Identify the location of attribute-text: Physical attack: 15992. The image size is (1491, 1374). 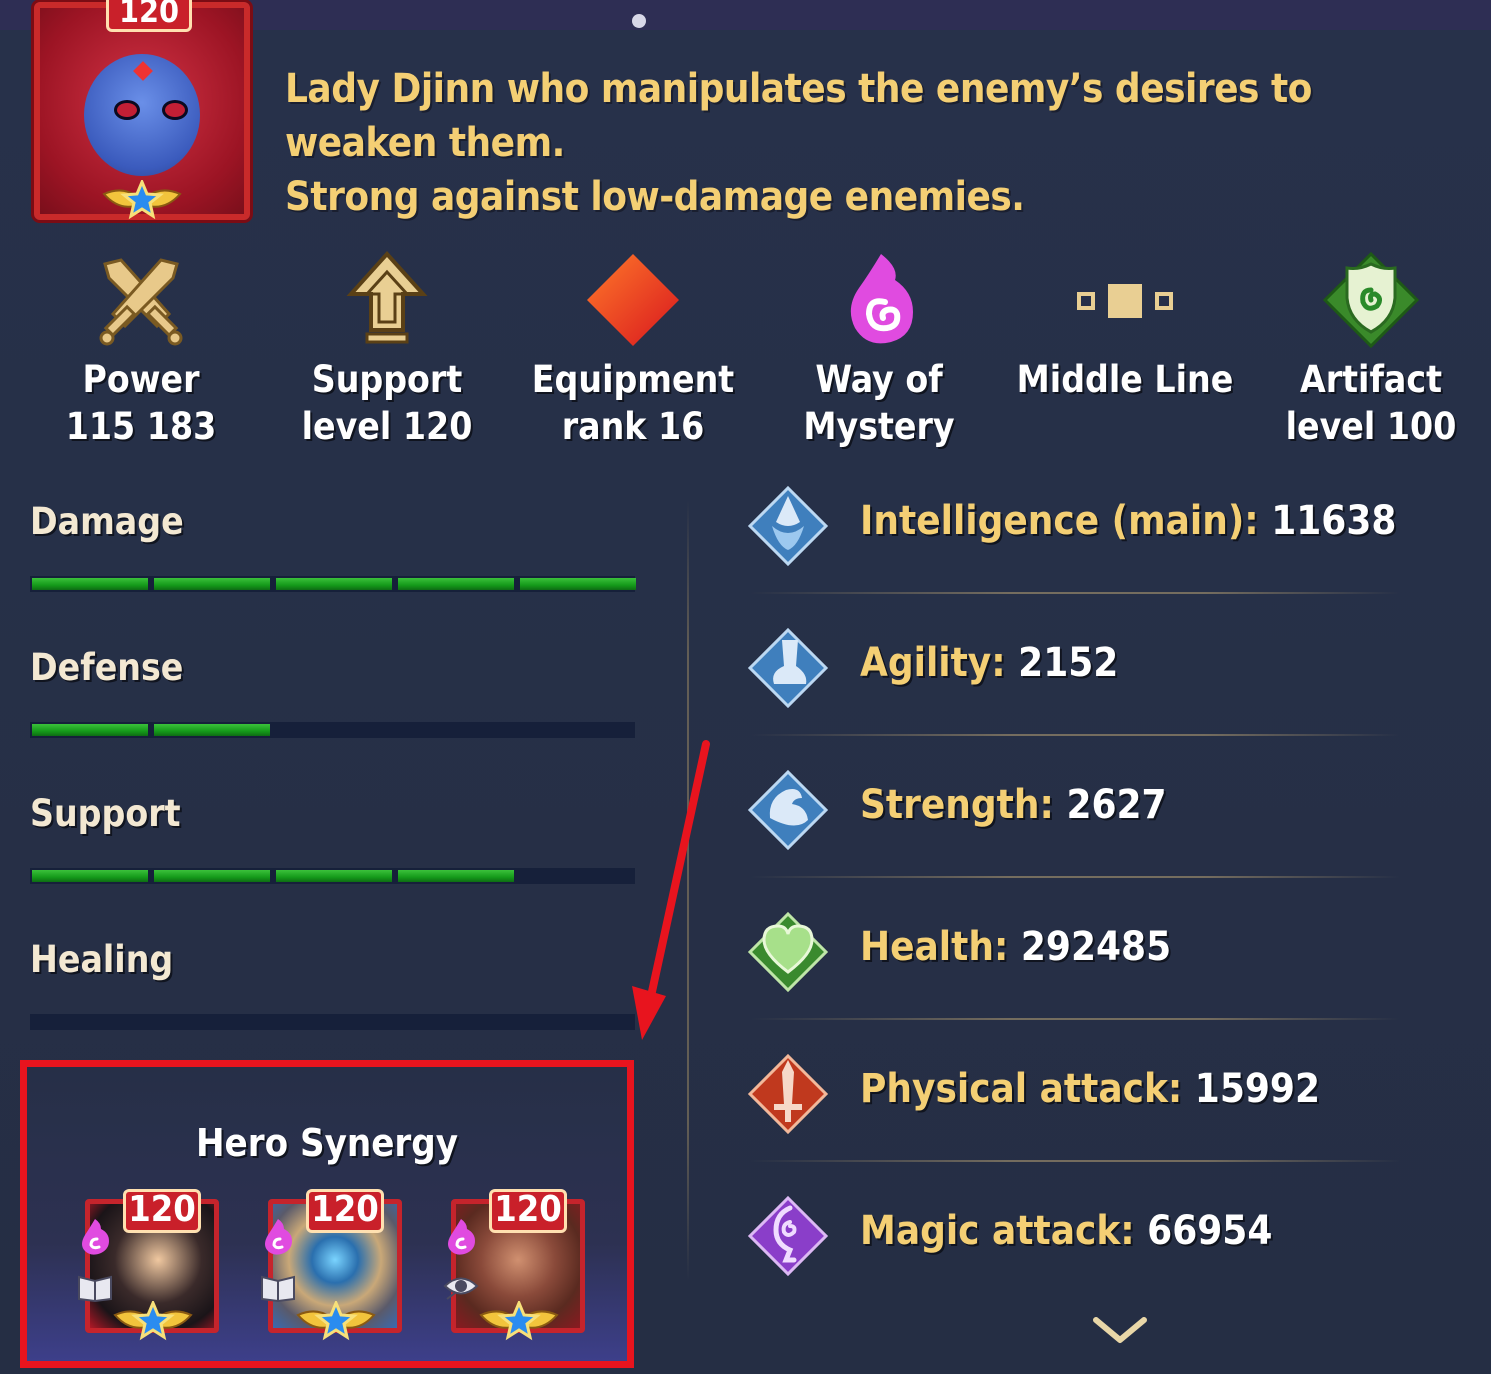
(1090, 1089).